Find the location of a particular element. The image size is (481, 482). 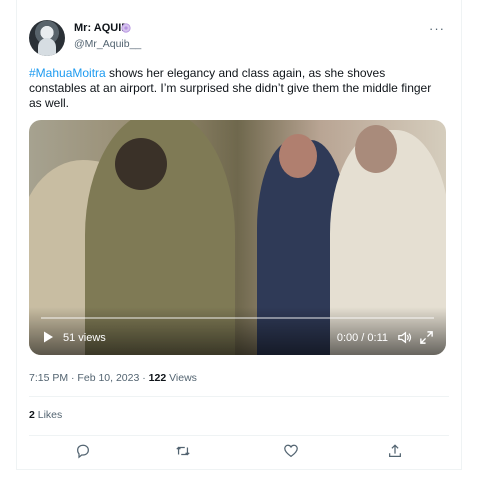

hashtag-link: #MahuaMoitra is located at coordinates (67, 73).